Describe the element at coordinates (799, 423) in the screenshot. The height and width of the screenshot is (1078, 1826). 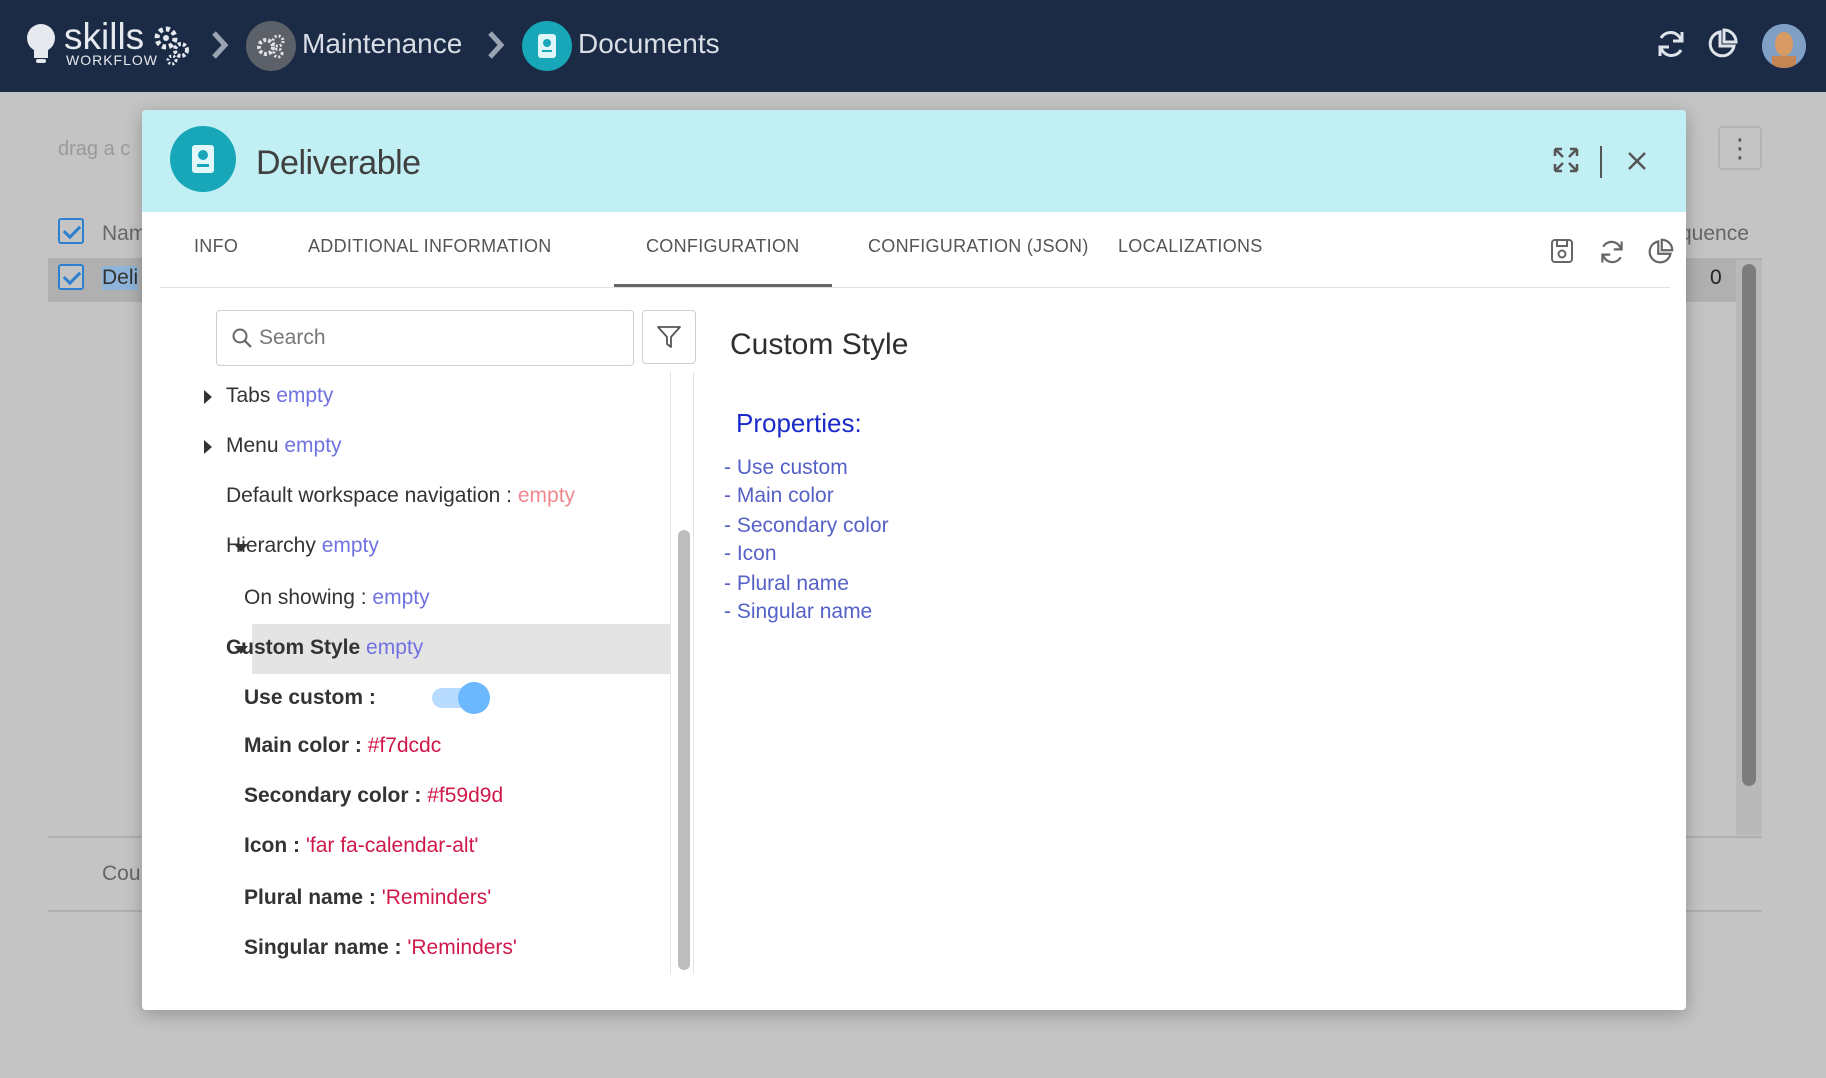
I see `properties-heading: Properties:` at that location.